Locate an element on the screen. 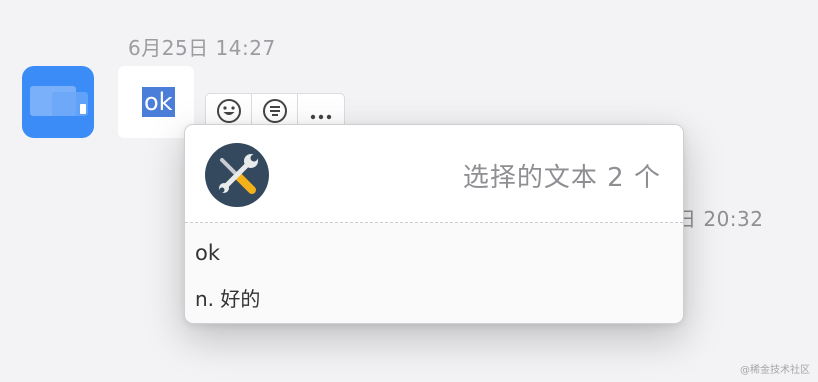 The image size is (818, 382). dictionary-word: ok is located at coordinates (208, 253).